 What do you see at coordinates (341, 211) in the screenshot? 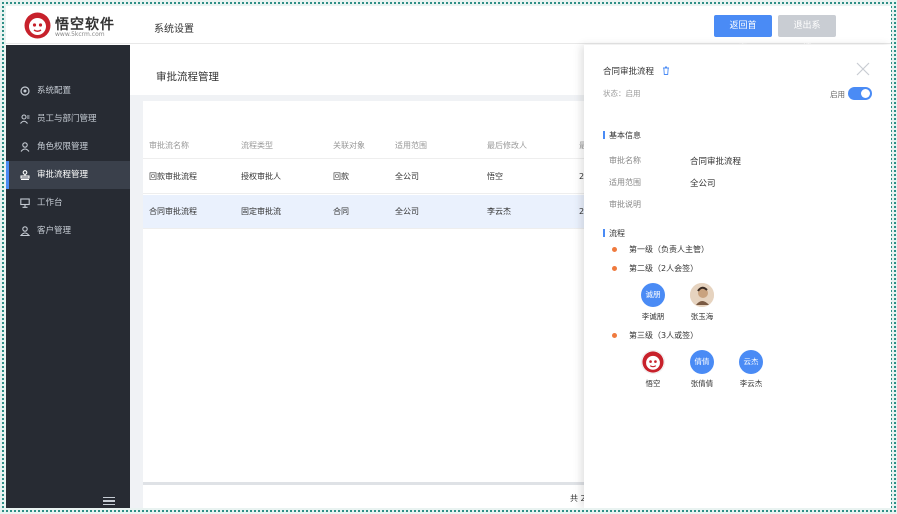
I see `table-cell: 合同` at bounding box center [341, 211].